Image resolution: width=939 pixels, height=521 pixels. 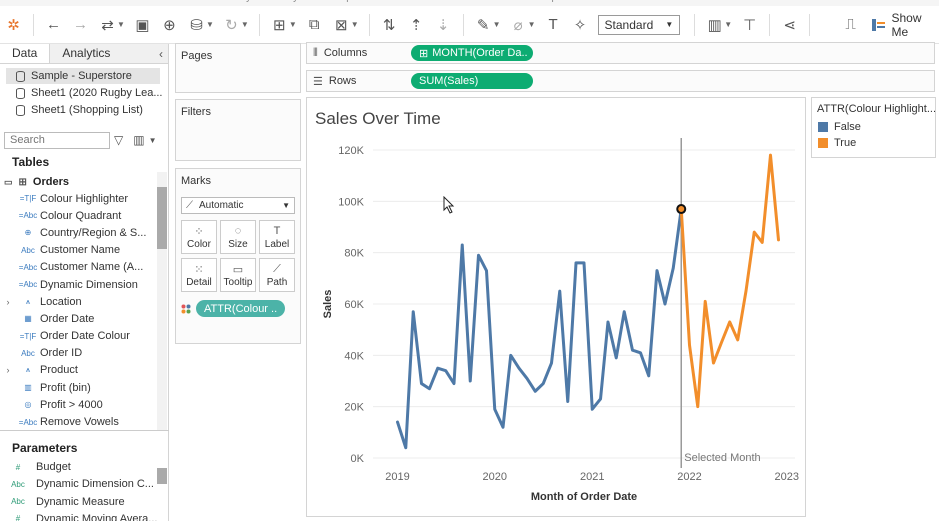 I want to click on series-line-true, so click(x=729, y=281).